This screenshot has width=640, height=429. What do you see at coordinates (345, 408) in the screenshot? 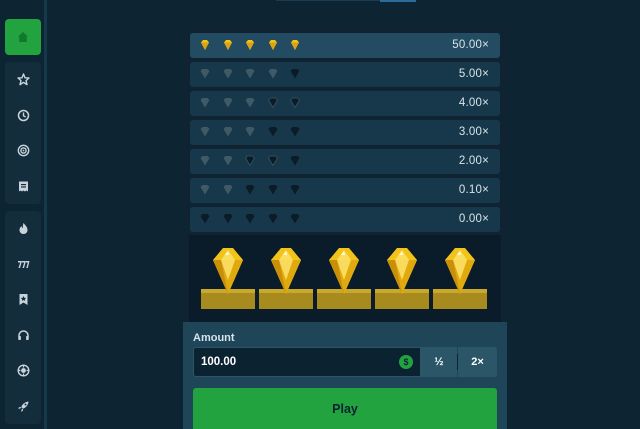
I see `play-button: Play` at bounding box center [345, 408].